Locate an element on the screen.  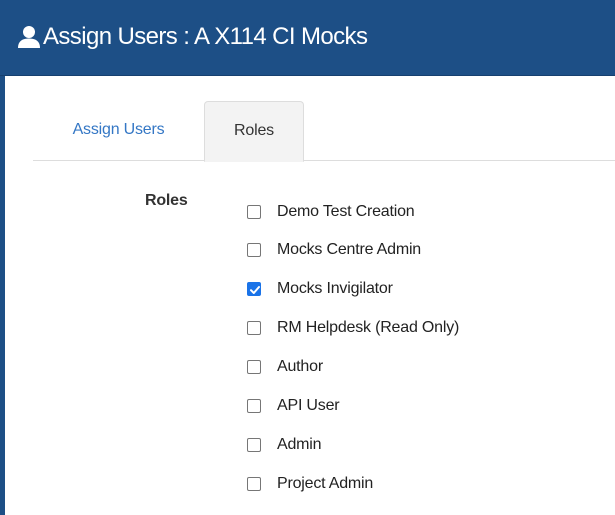
modal-title: Assign Users : A X114 CI Mocks is located at coordinates (205, 36).